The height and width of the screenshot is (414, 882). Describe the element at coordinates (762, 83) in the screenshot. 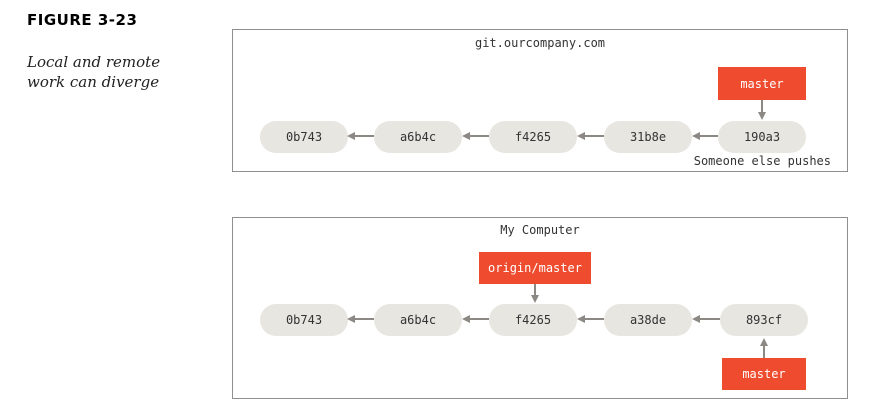

I see `remote-master-ref: master` at that location.